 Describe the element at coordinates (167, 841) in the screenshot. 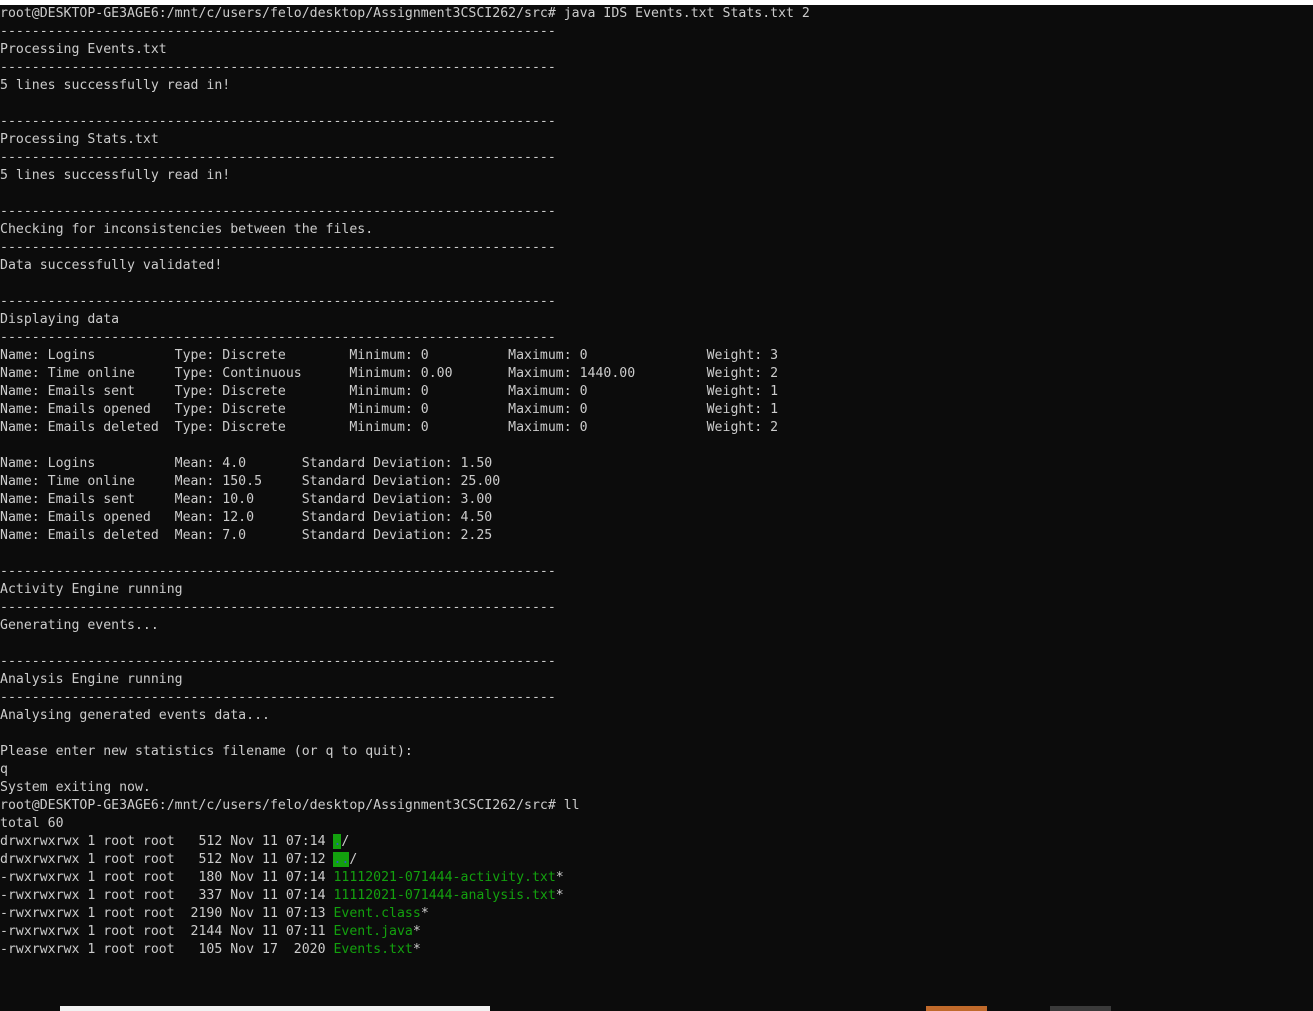

I see `listing-row-meta: drwxrwxrwx 1 root root 512 Nov 11 07:14` at that location.